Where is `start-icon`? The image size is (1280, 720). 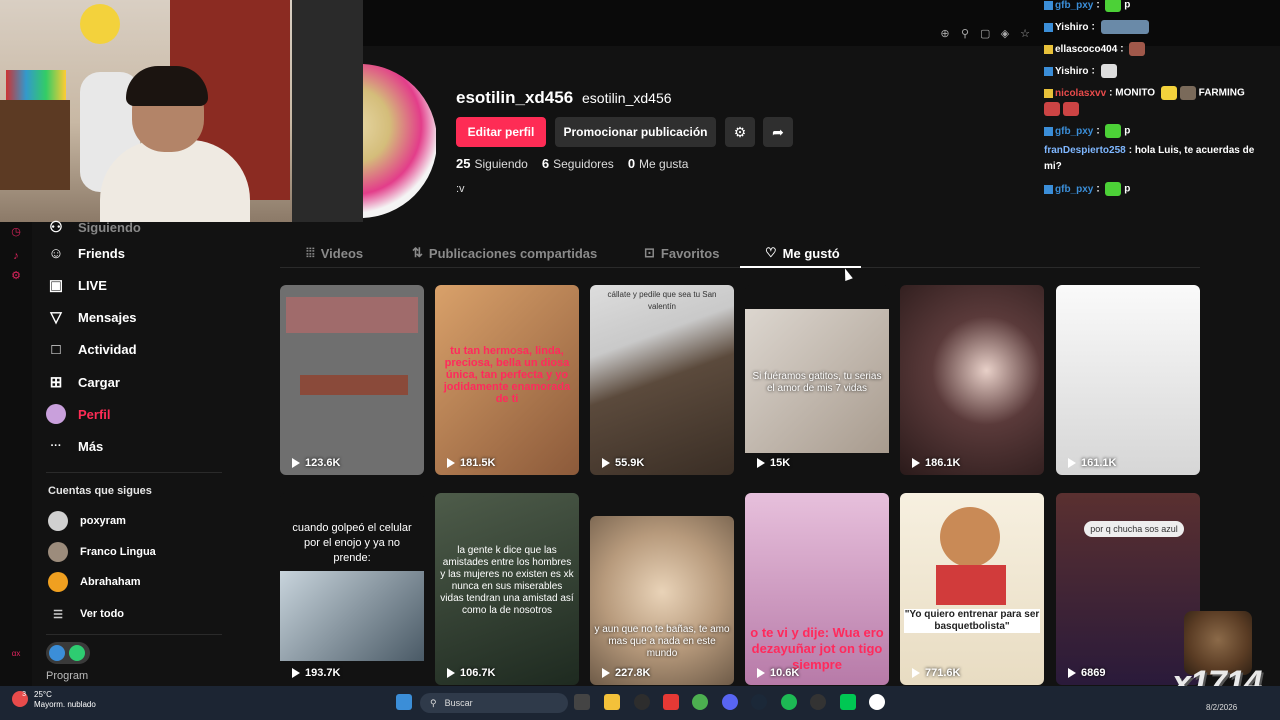
start-icon is located at coordinates (404, 702).